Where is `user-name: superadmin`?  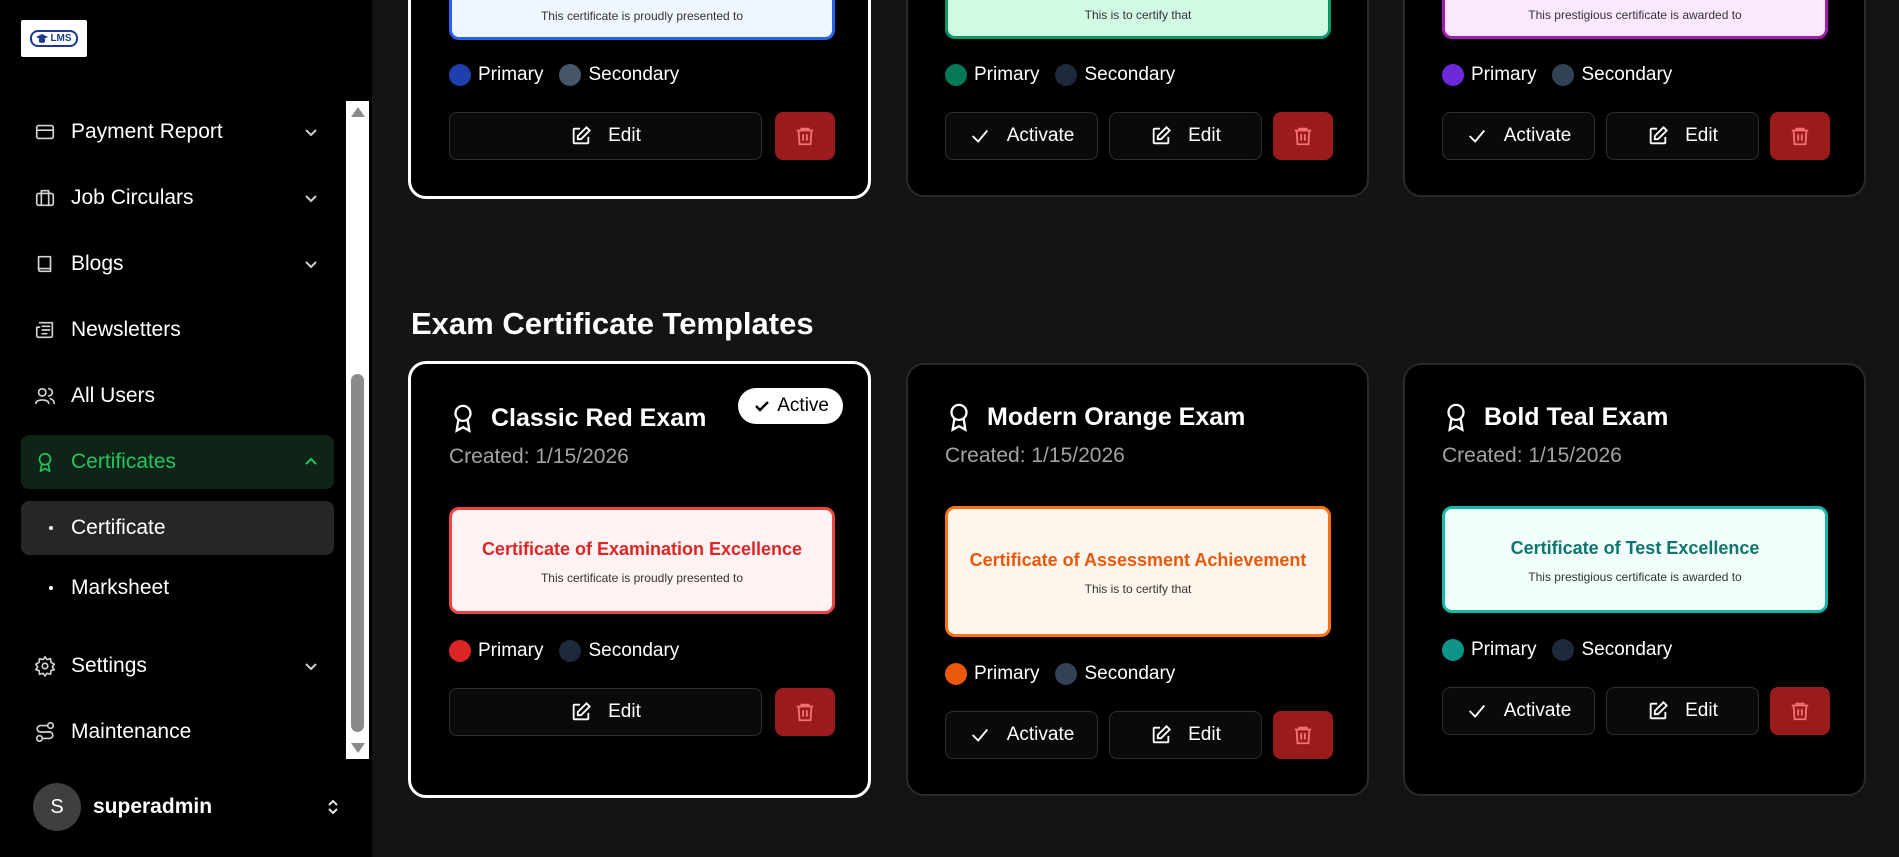
user-name: superadmin is located at coordinates (153, 806).